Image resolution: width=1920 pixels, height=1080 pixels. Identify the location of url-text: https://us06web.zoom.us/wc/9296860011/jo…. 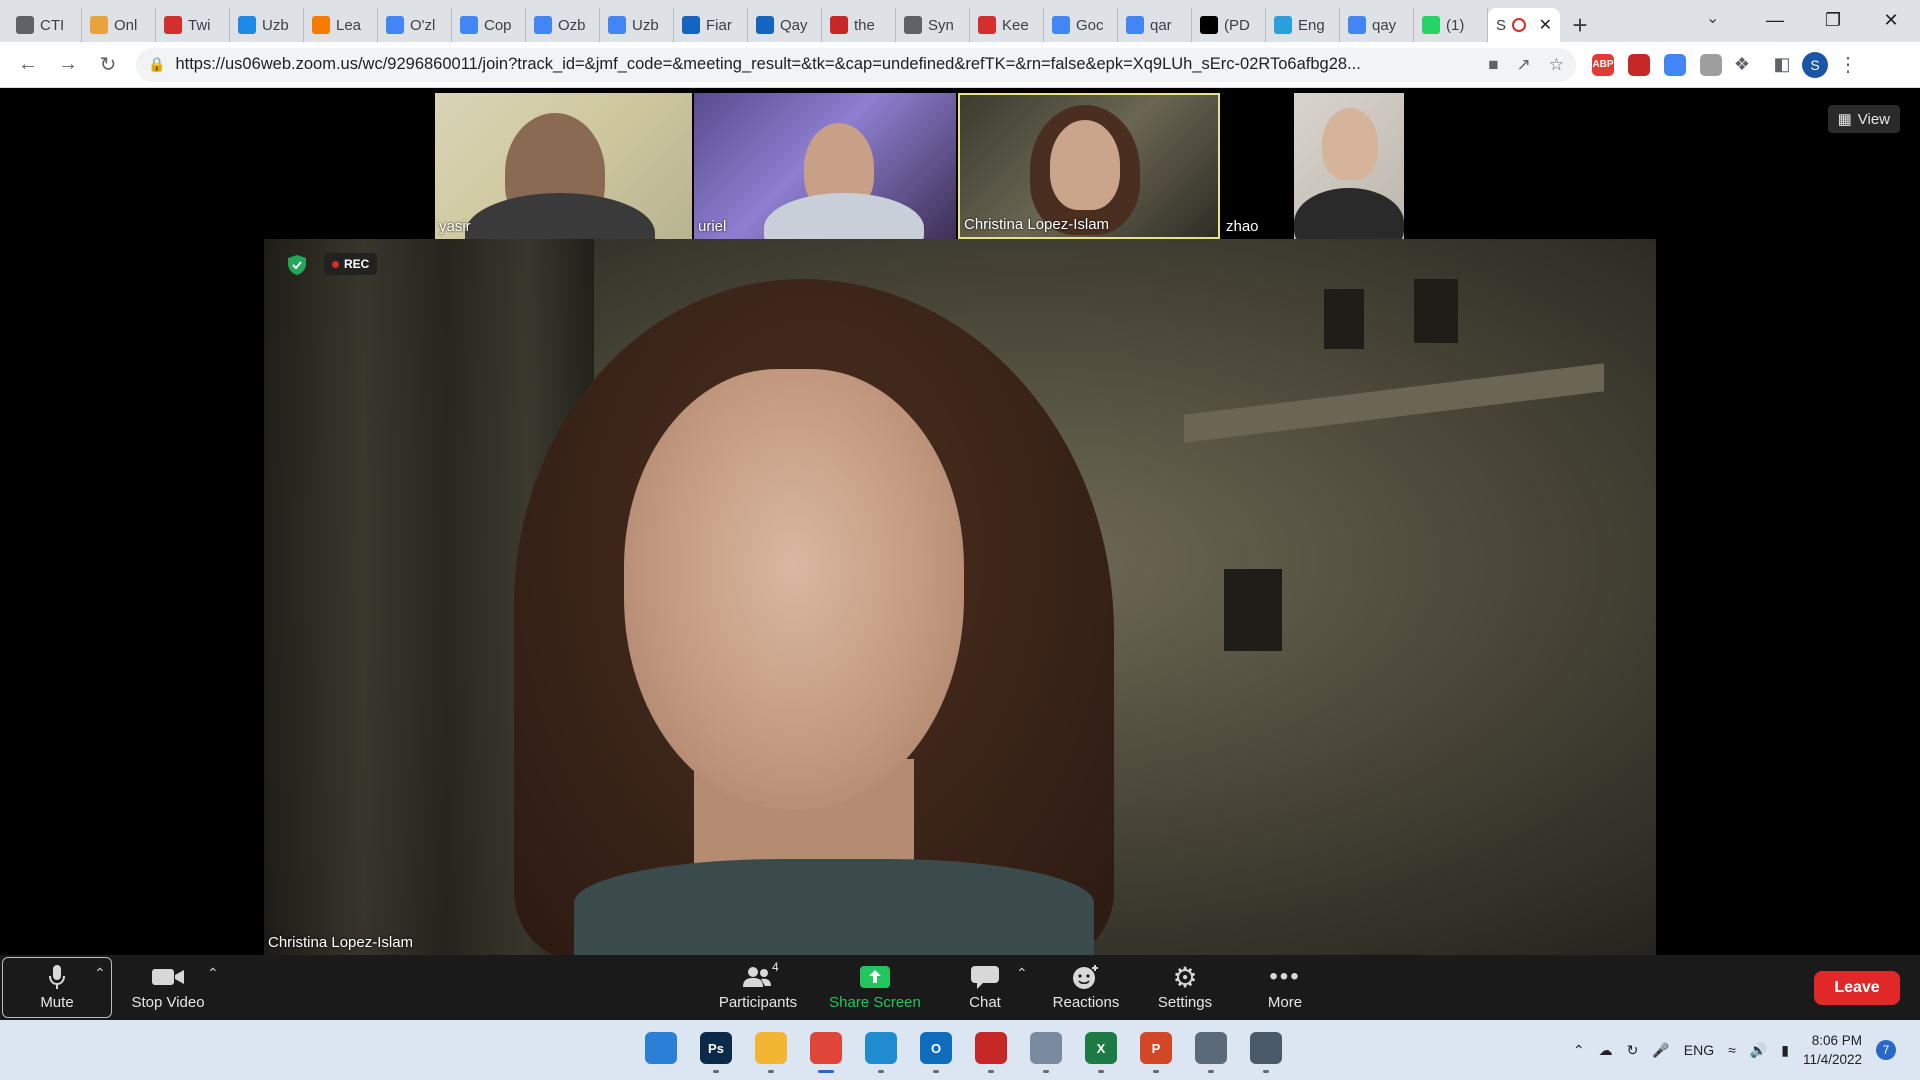
(826, 64).